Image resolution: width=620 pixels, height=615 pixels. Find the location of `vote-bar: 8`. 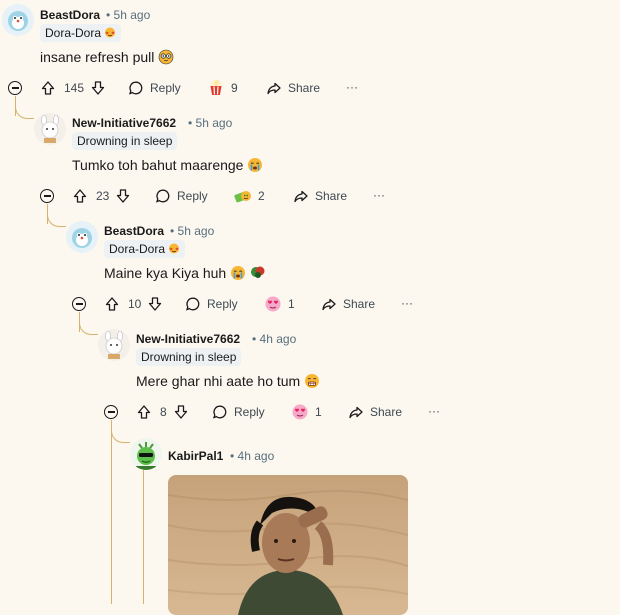

vote-bar: 8 is located at coordinates (162, 412).